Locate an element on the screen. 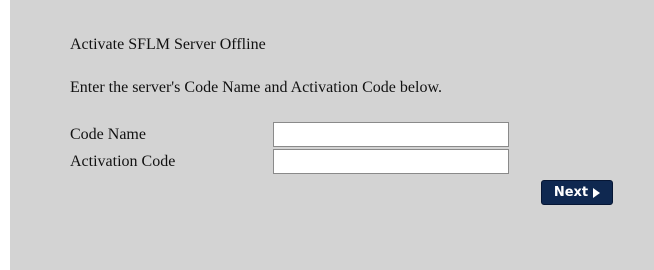  activation-code-row: Activation Code is located at coordinates (330, 162).